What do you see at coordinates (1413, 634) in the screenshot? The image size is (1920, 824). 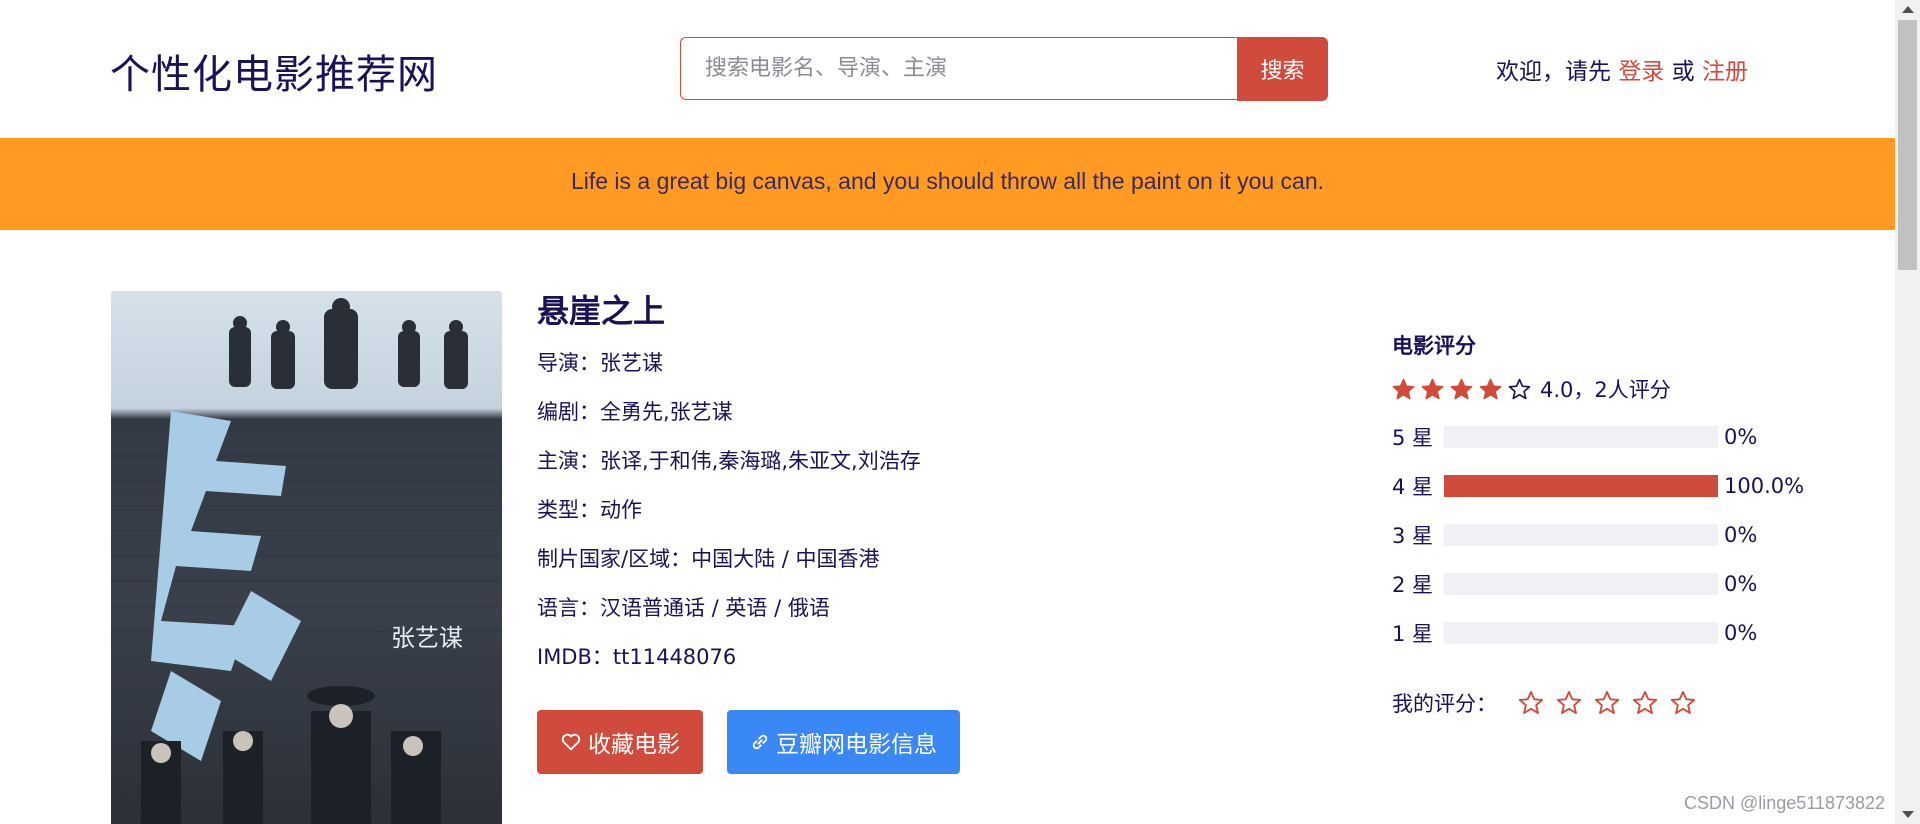 I see `distribution-label: 1 星` at bounding box center [1413, 634].